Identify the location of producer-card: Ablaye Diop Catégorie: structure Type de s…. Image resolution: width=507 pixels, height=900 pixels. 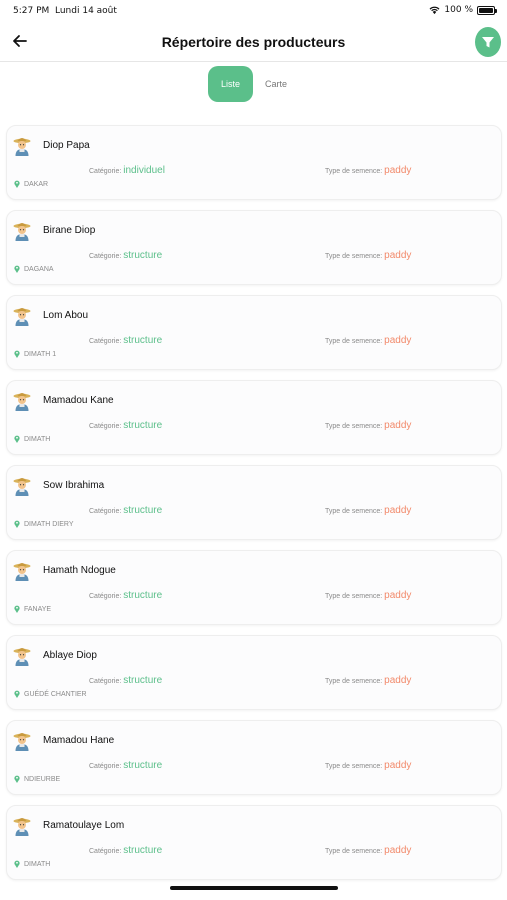
(254, 672).